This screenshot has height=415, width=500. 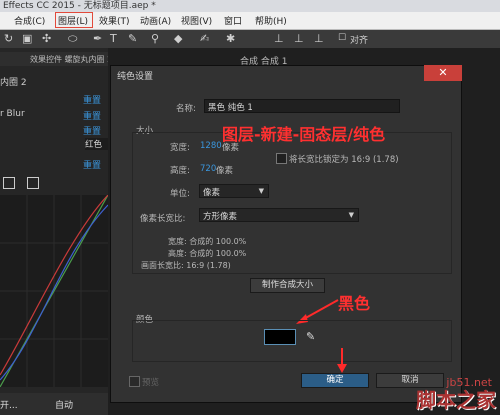 I want to click on width-value: 1280, so click(x=211, y=146).